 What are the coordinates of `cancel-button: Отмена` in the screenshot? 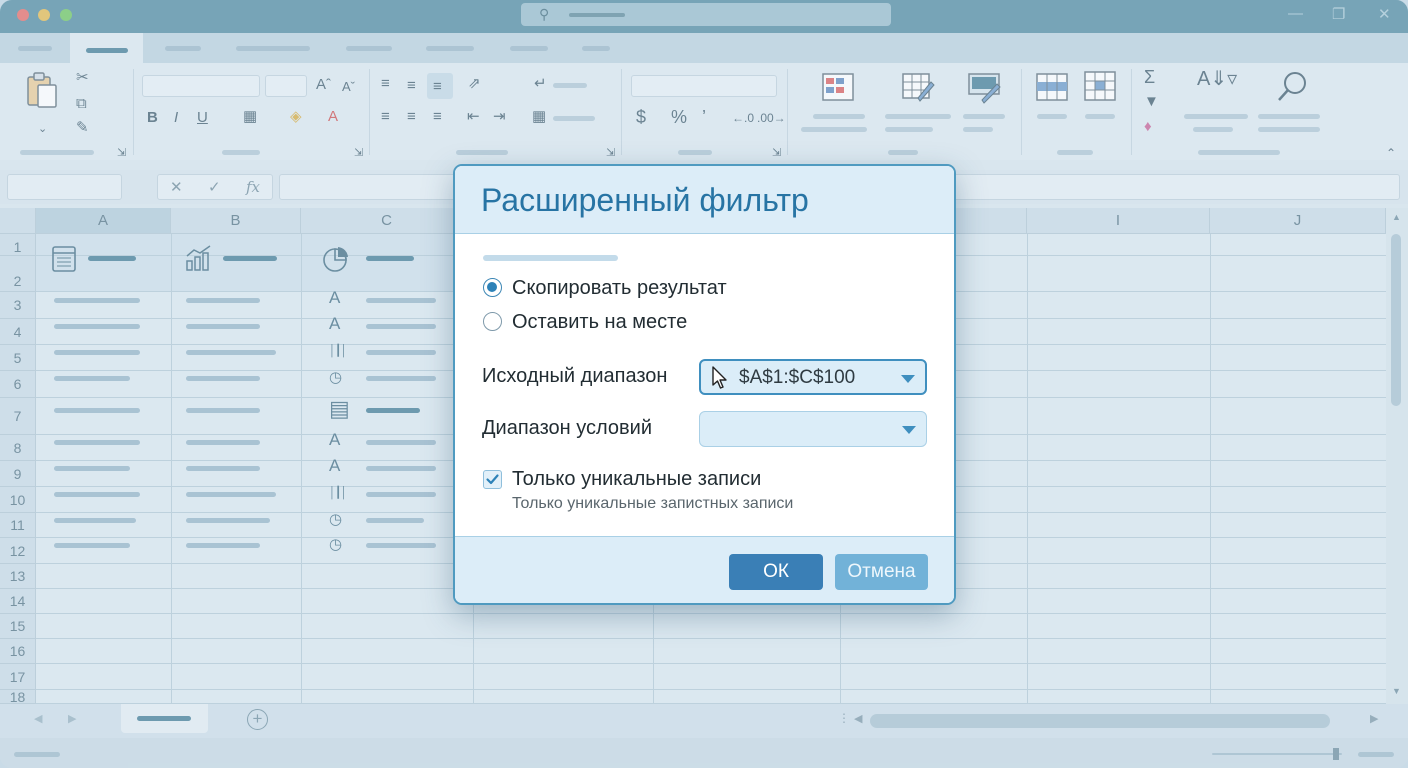 It's located at (881, 572).